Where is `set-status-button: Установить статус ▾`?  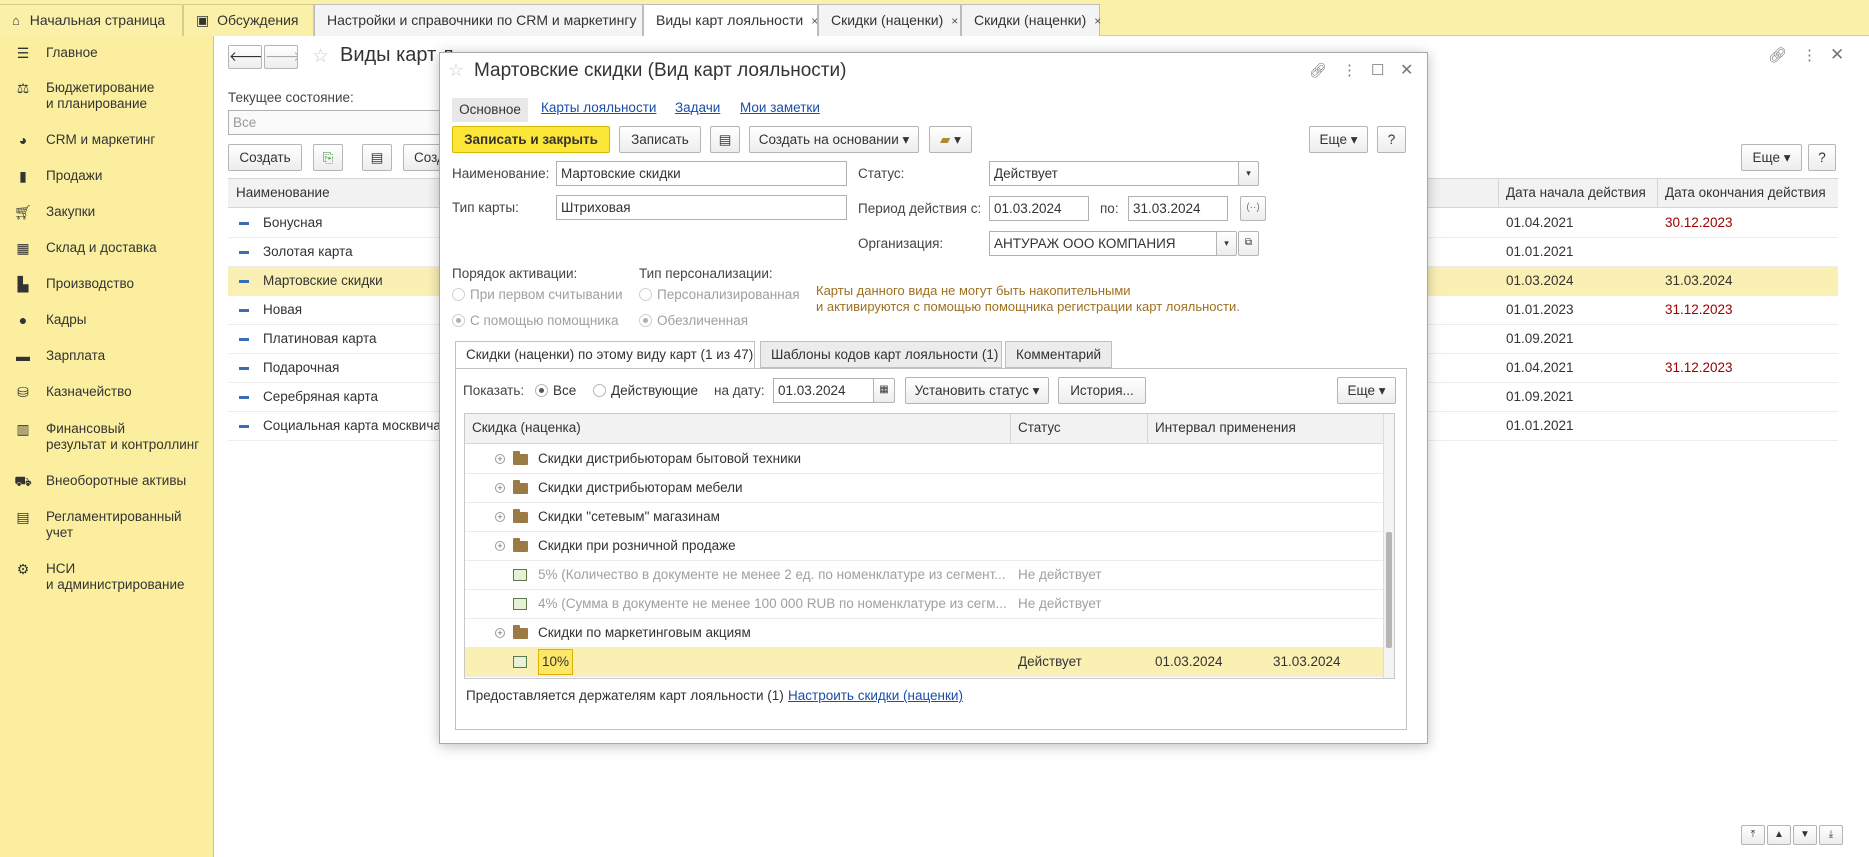 set-status-button: Установить статус ▾ is located at coordinates (977, 390).